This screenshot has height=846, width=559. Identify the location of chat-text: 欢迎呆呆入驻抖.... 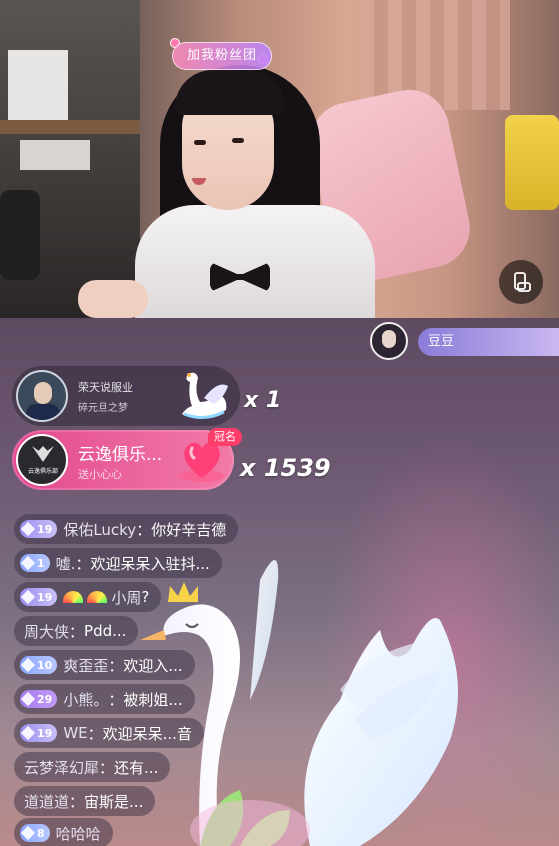
(150, 563).